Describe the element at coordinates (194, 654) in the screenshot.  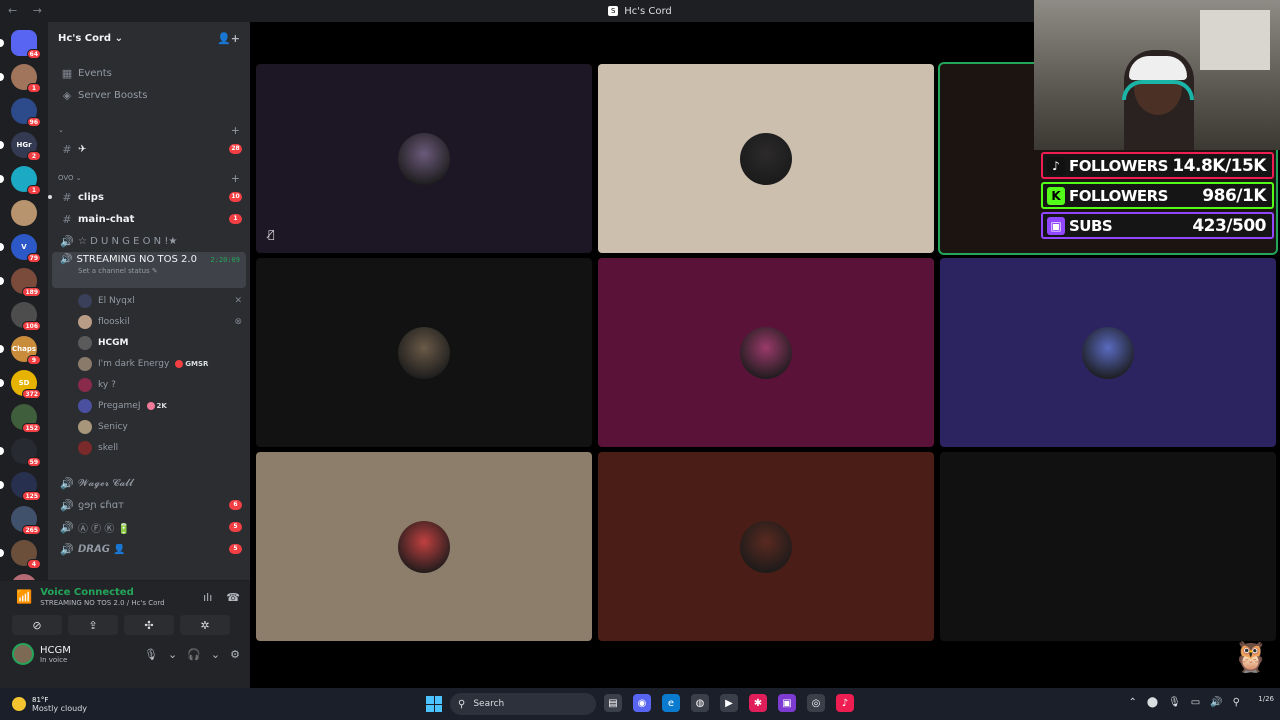
I see `headphones-icon: 🎧` at that location.